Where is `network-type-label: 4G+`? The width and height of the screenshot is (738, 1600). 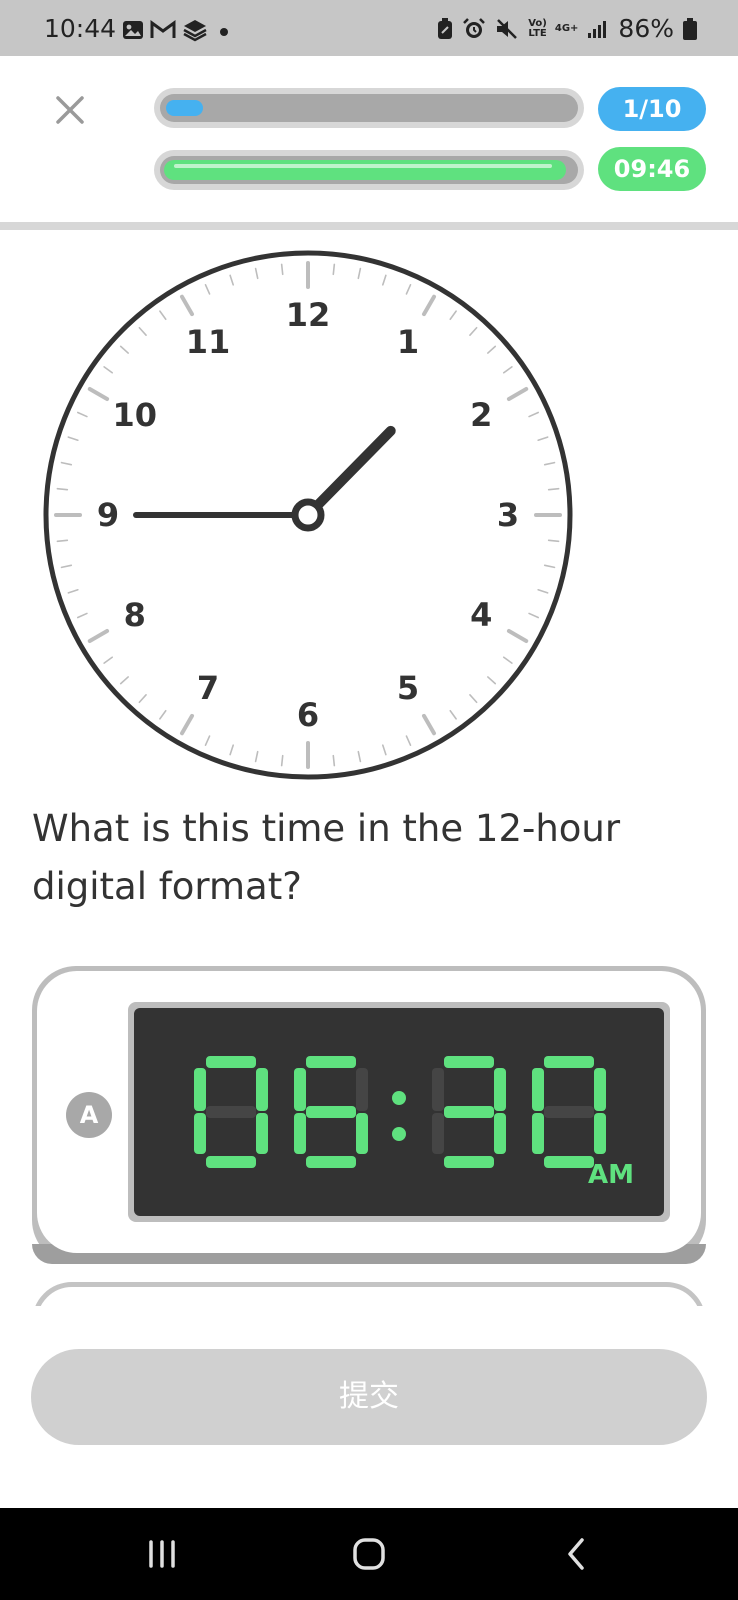
network-type-label: 4G+ is located at coordinates (566, 28).